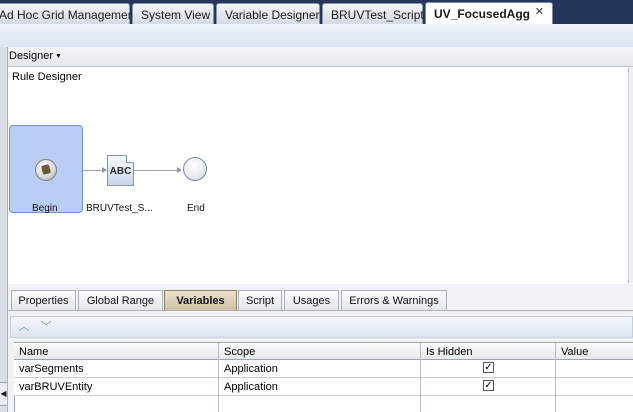  What do you see at coordinates (320, 310) in the screenshot?
I see `tab-divider` at bounding box center [320, 310].